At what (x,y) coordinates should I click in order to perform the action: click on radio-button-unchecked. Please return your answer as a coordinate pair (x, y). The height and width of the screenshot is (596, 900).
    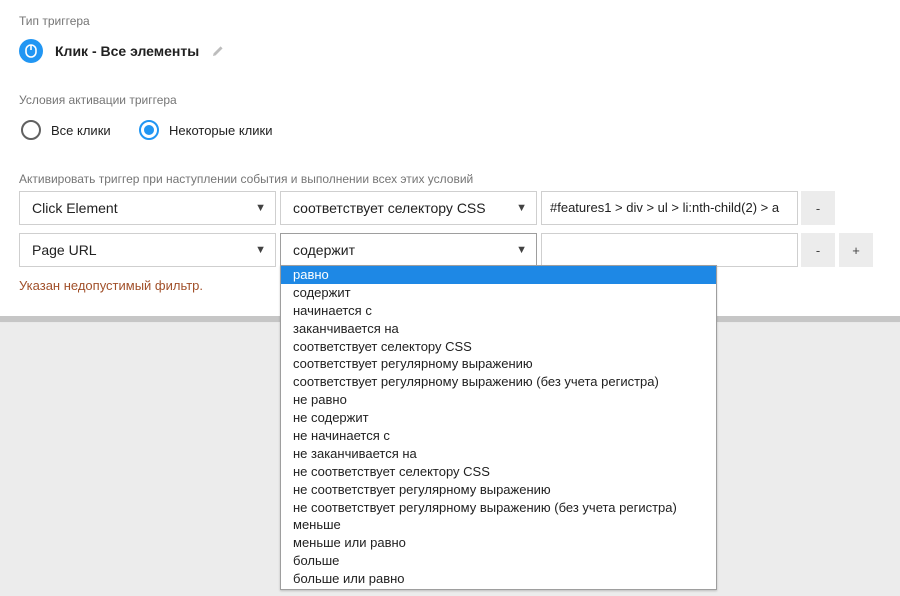
    Looking at the image, I should click on (31, 130).